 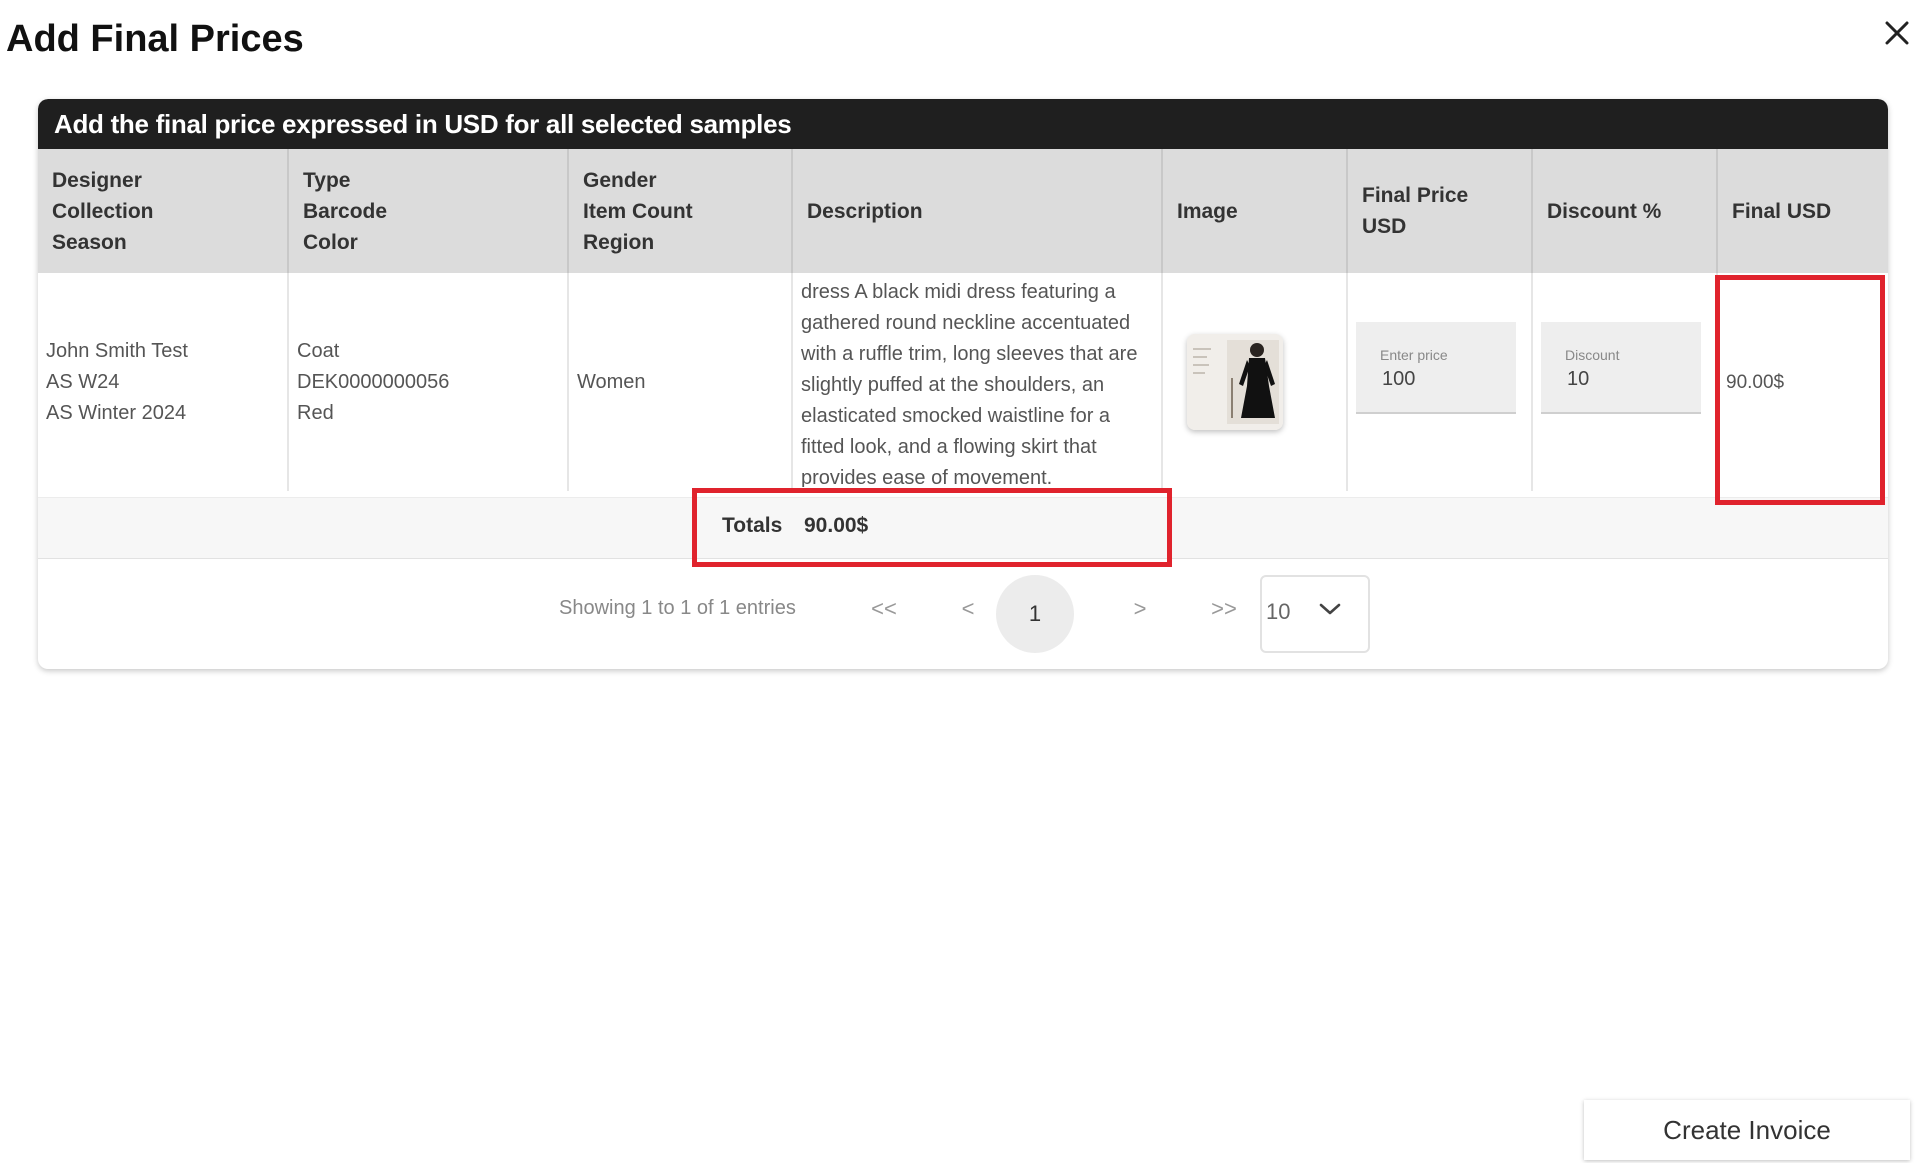 What do you see at coordinates (83, 381) in the screenshot?
I see `collection-name: AS W24` at bounding box center [83, 381].